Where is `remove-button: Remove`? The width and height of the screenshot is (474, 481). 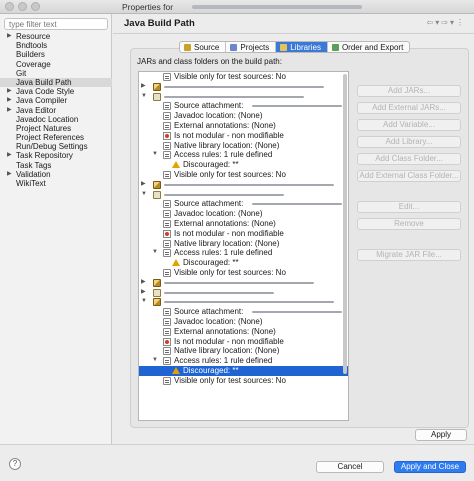
remove-button: Remove is located at coordinates (409, 224).